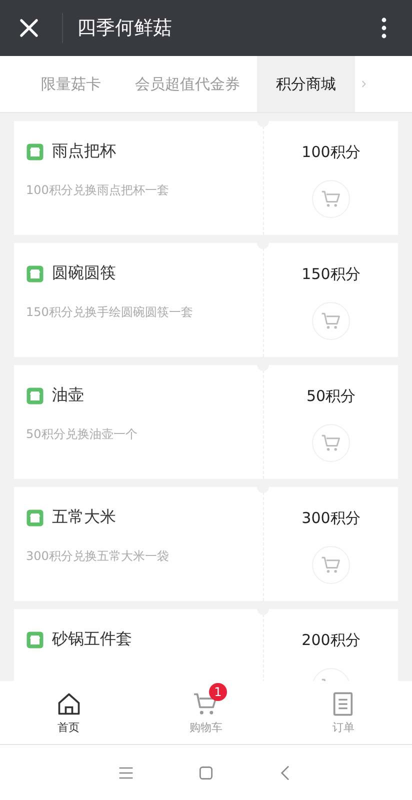 The width and height of the screenshot is (412, 800). What do you see at coordinates (98, 190) in the screenshot?
I see `product-description: 100积分兑换雨点把杯一套` at bounding box center [98, 190].